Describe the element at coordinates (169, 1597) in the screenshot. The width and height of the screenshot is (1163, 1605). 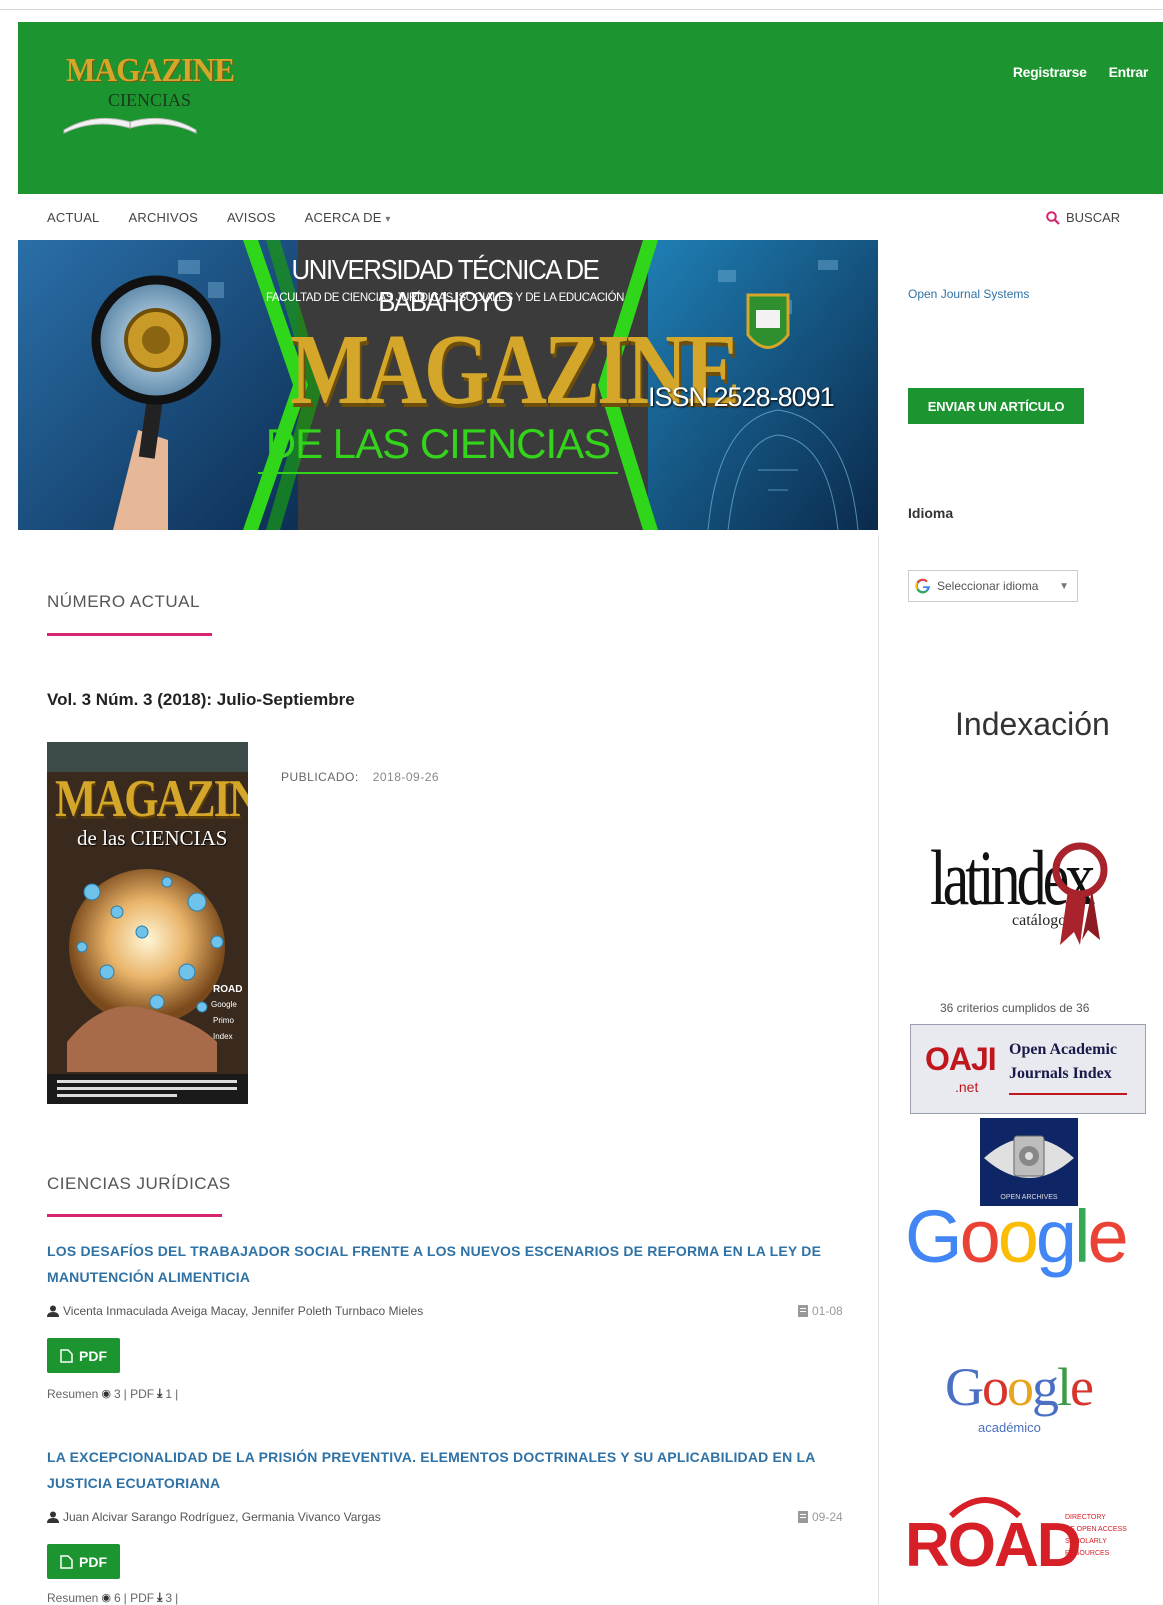
I see `stats-downloads: 3` at that location.